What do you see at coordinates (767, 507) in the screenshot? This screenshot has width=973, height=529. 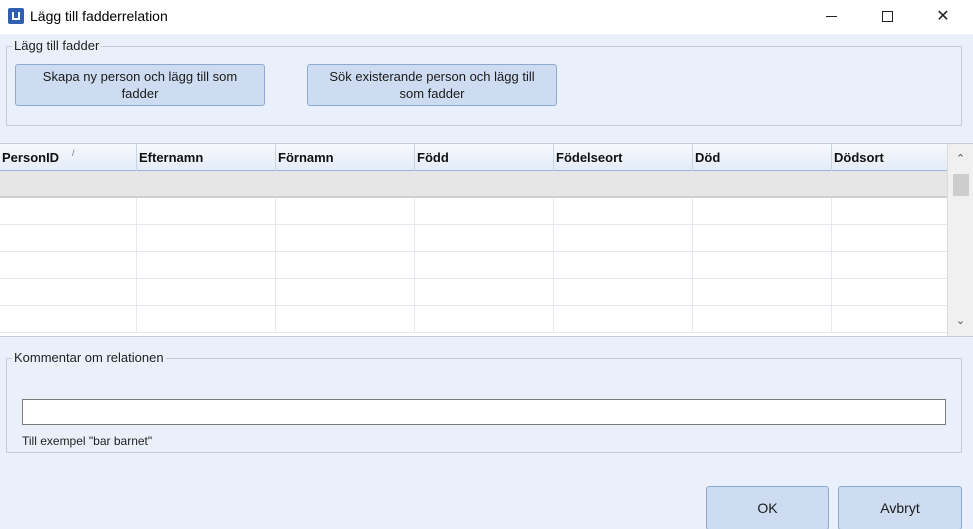 I see `ok-button: OK` at bounding box center [767, 507].